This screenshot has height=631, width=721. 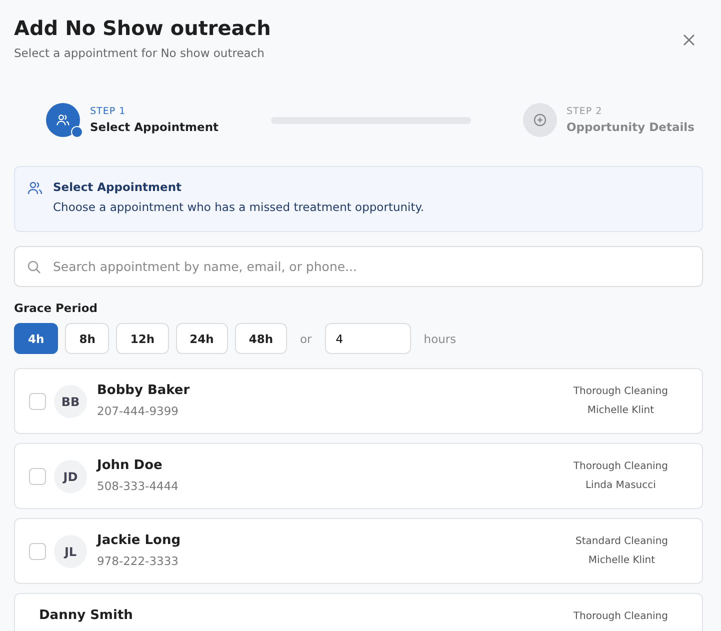 I want to click on grace-option-button: 12h, so click(x=142, y=338).